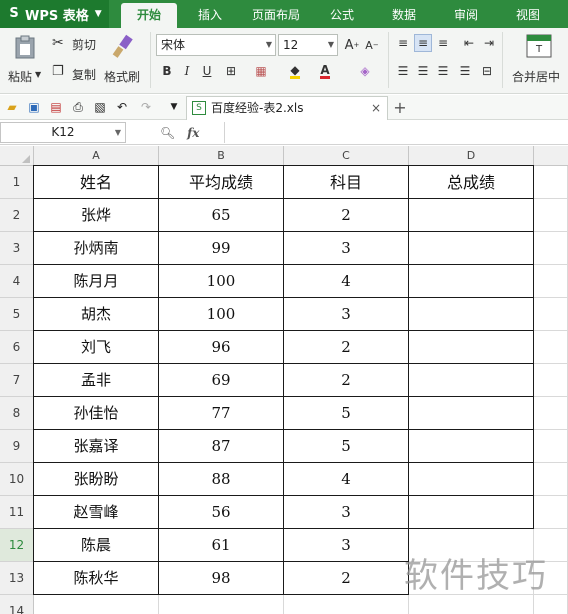  Describe the element at coordinates (96, 347) in the screenshot. I see `cell: 刘飞` at that location.